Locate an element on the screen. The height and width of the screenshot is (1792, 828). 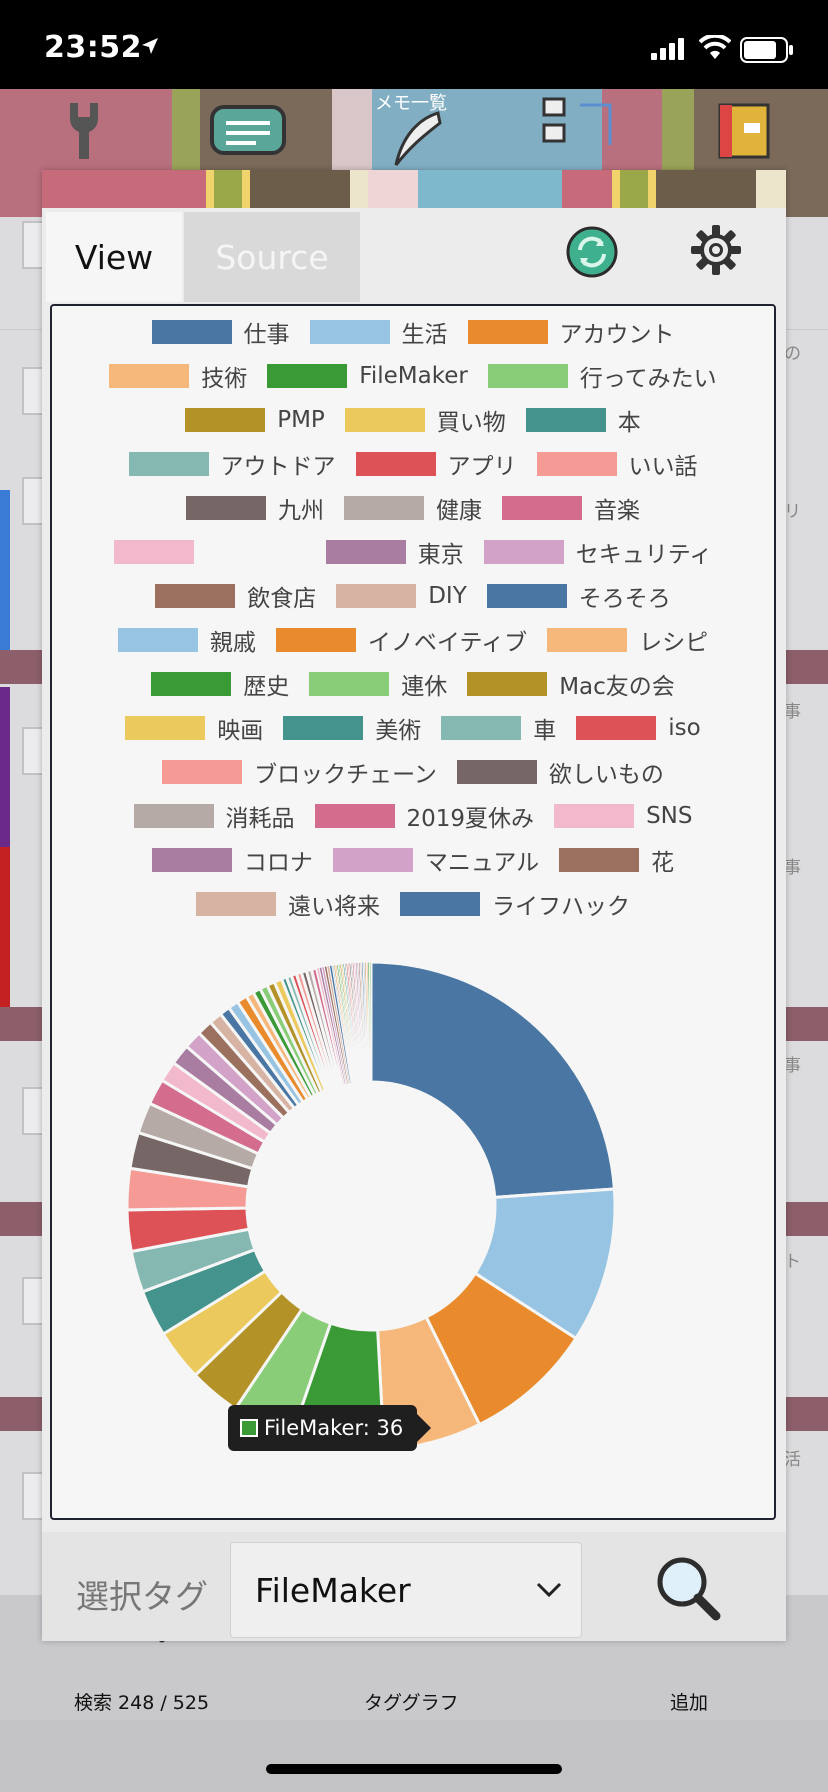
refresh-icon is located at coordinates (592, 252).